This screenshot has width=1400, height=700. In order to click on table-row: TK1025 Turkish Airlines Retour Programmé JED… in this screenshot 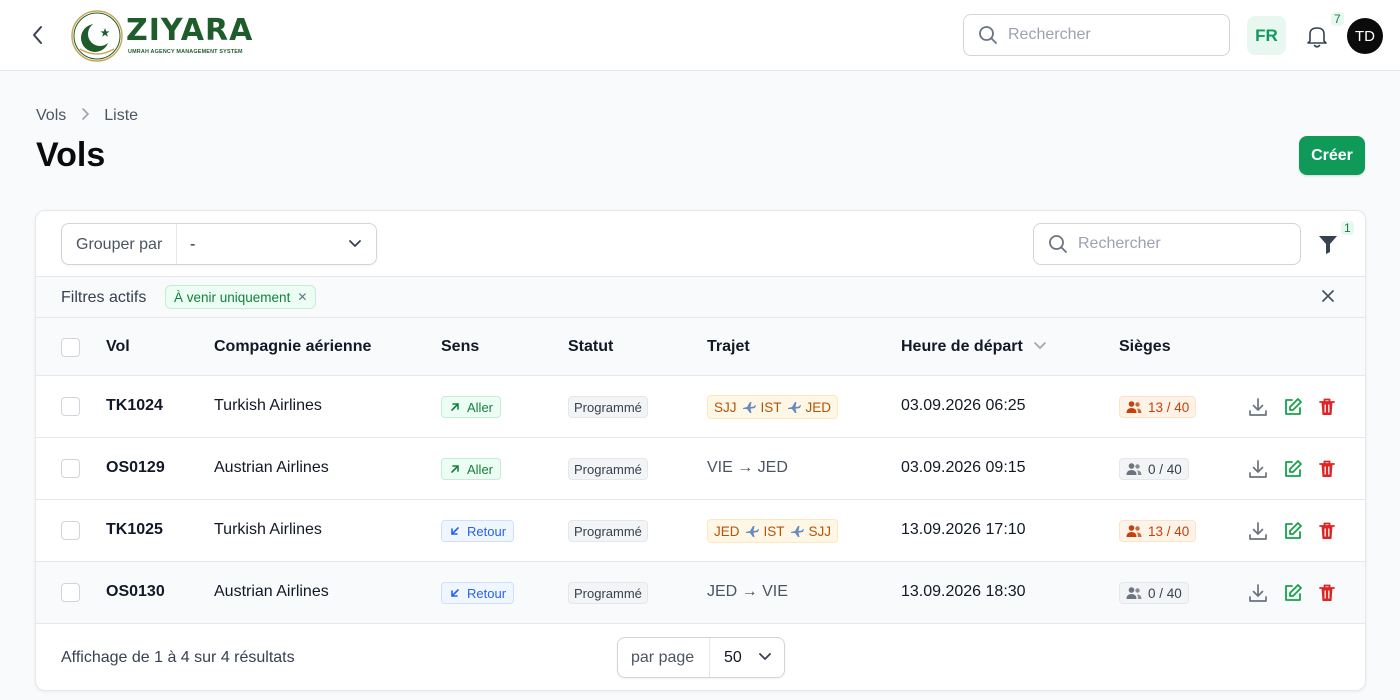, I will do `click(700, 531)`.